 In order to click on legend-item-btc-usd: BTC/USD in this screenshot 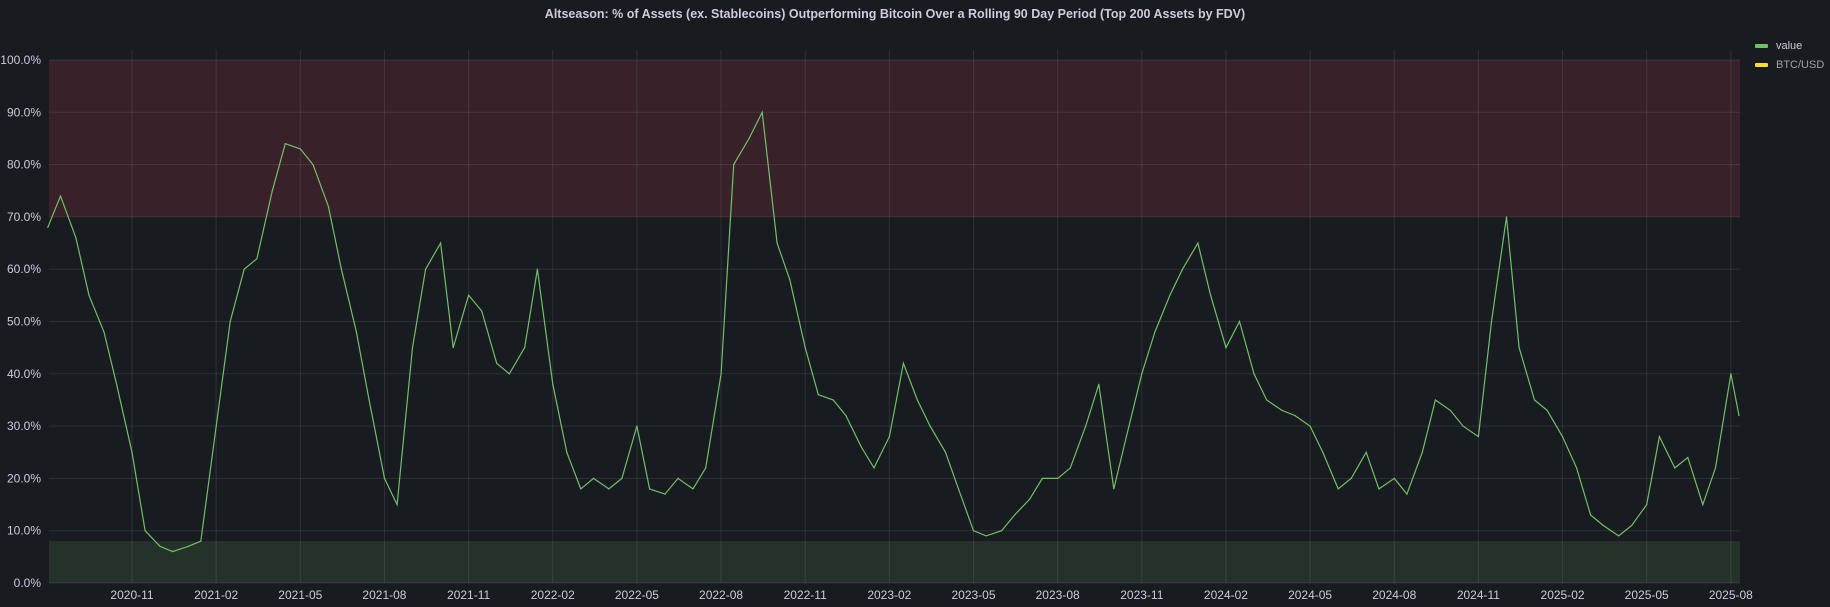, I will do `click(1789, 64)`.